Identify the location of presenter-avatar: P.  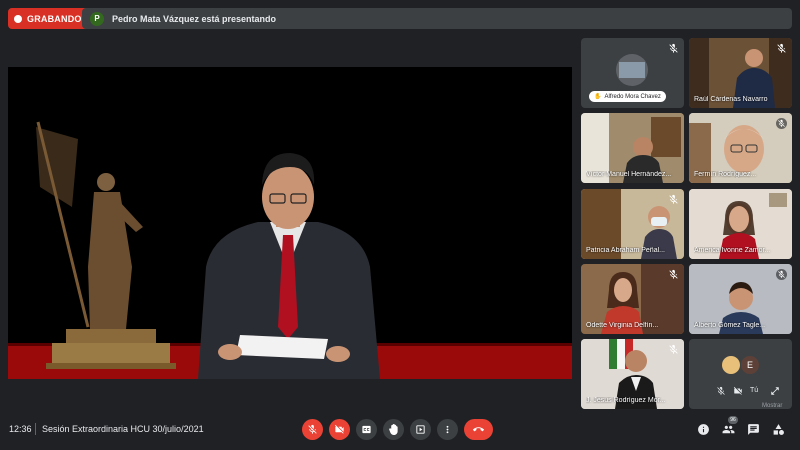
(97, 18).